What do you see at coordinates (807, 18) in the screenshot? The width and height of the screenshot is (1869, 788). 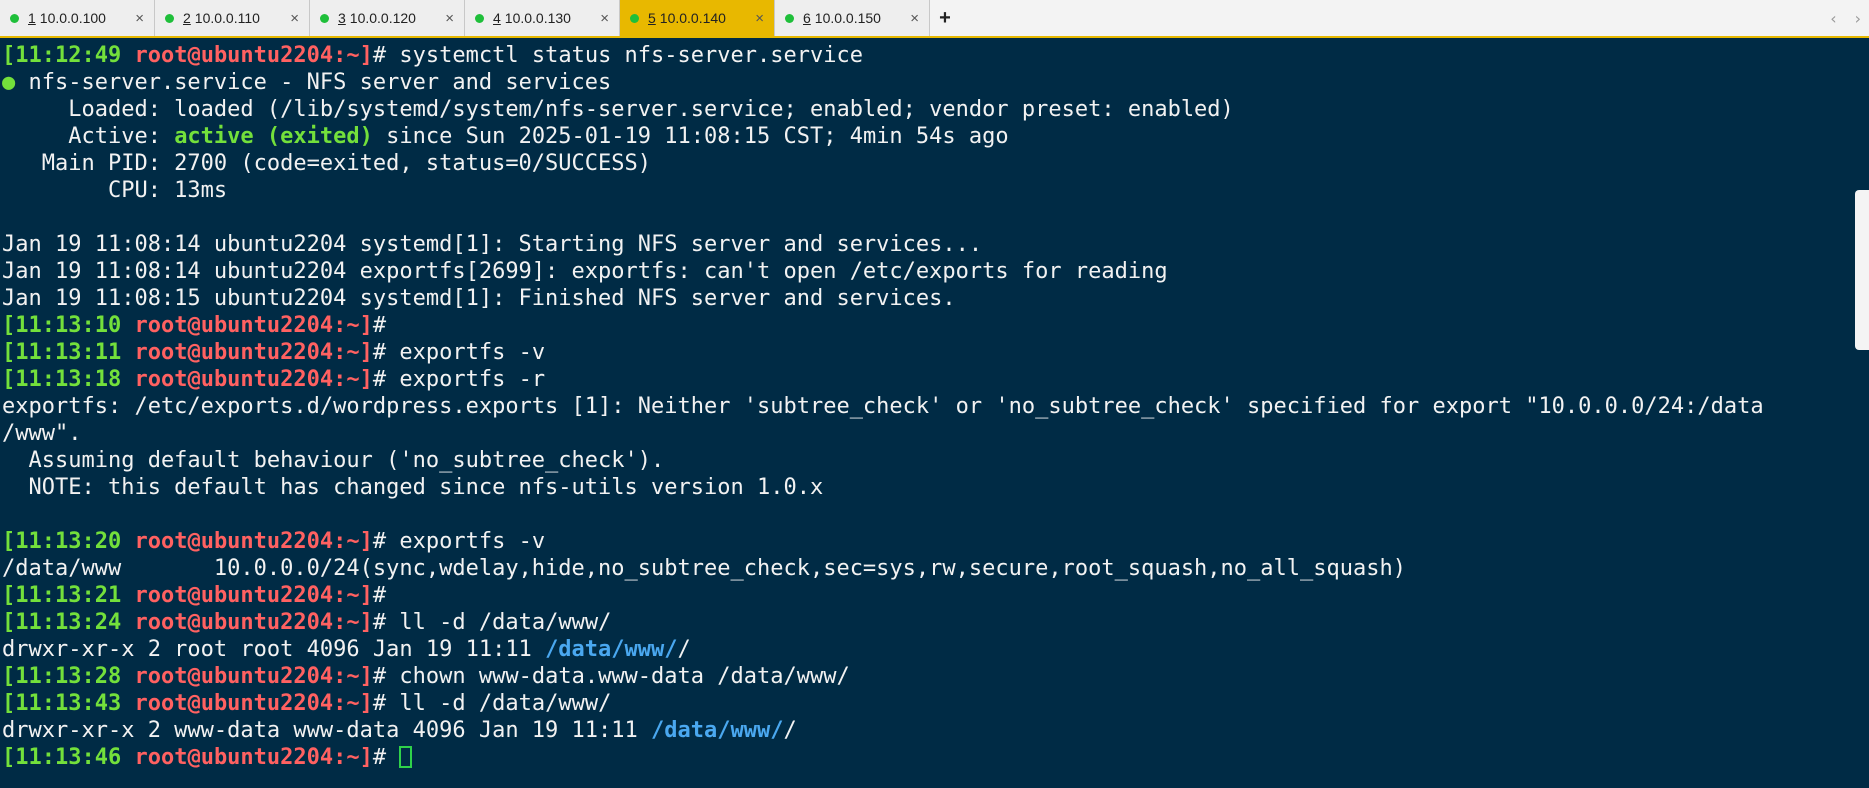 I see `tab-number: 6` at bounding box center [807, 18].